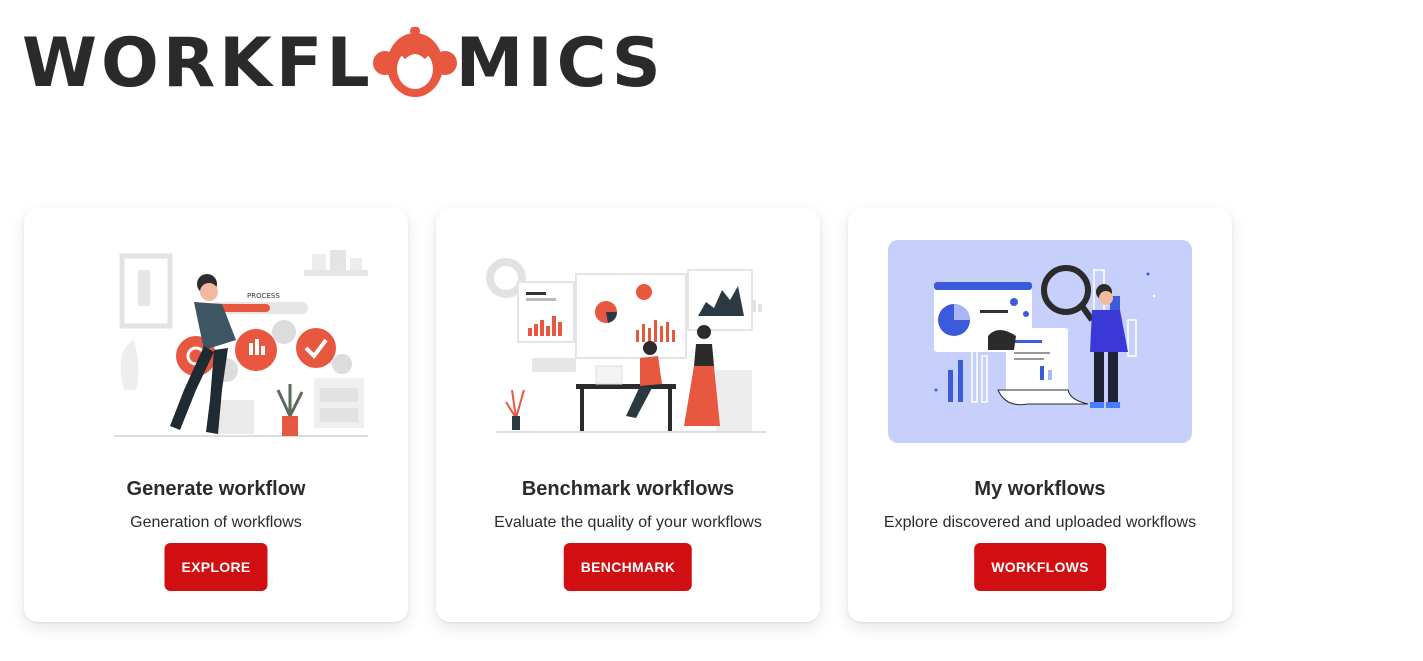 The height and width of the screenshot is (661, 1423). I want to click on benchmark-button: BENCHMARK, so click(628, 567).